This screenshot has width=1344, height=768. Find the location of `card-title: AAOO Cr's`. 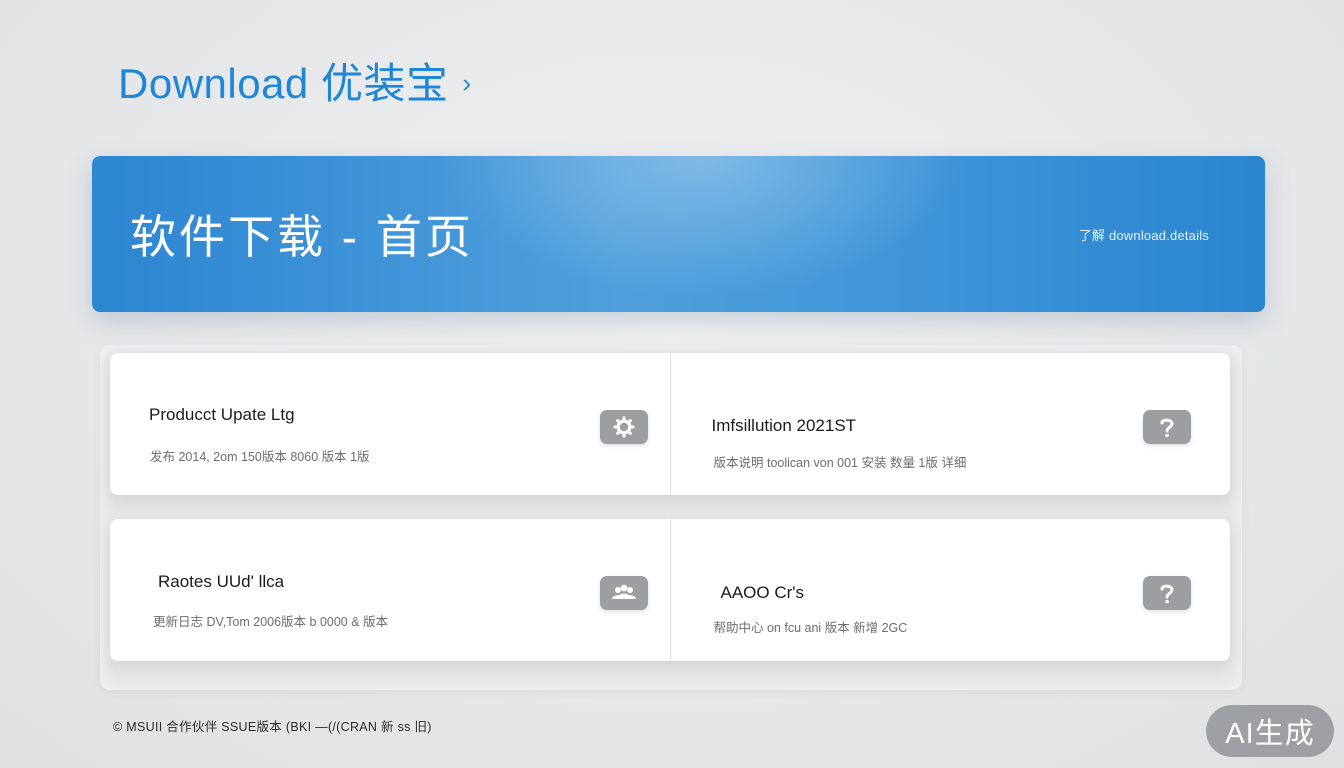

card-title: AAOO Cr's is located at coordinates (762, 592).